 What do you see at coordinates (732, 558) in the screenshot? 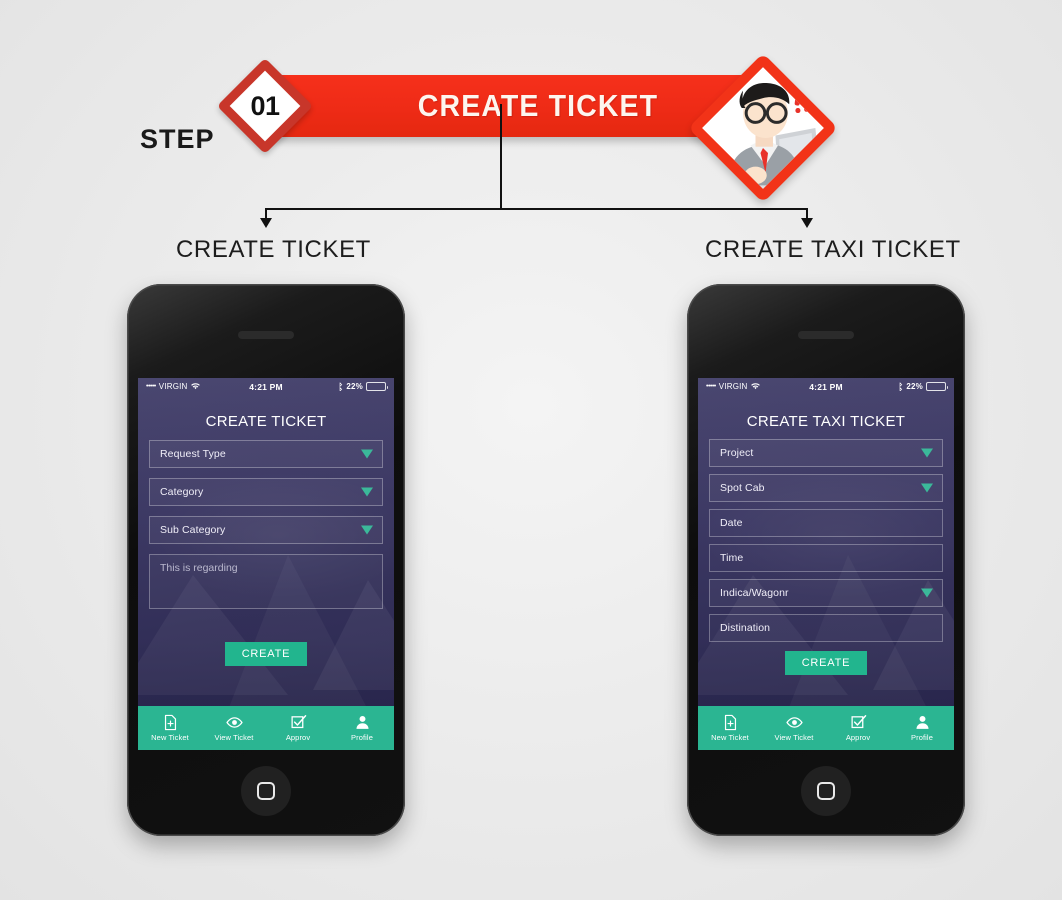
I see `field-label: Time` at bounding box center [732, 558].